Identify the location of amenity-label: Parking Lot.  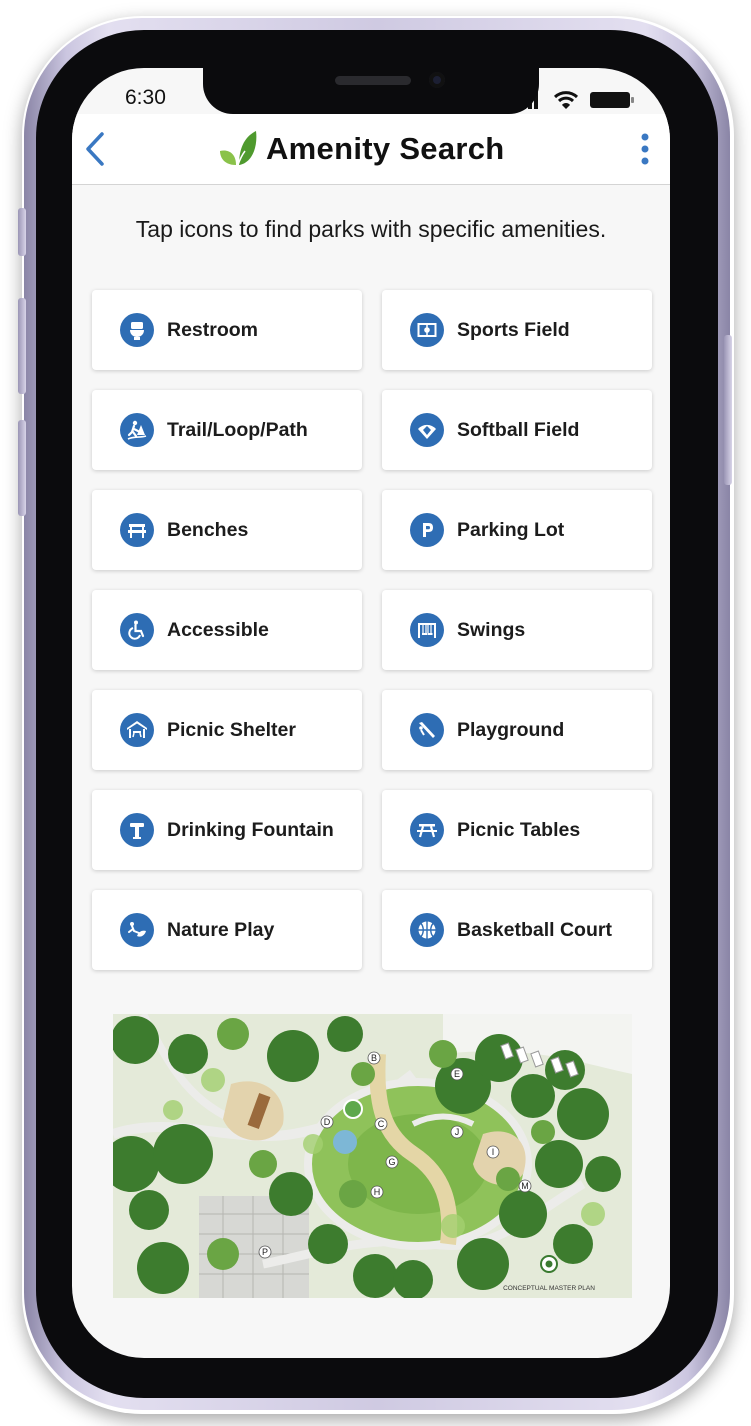
(511, 529).